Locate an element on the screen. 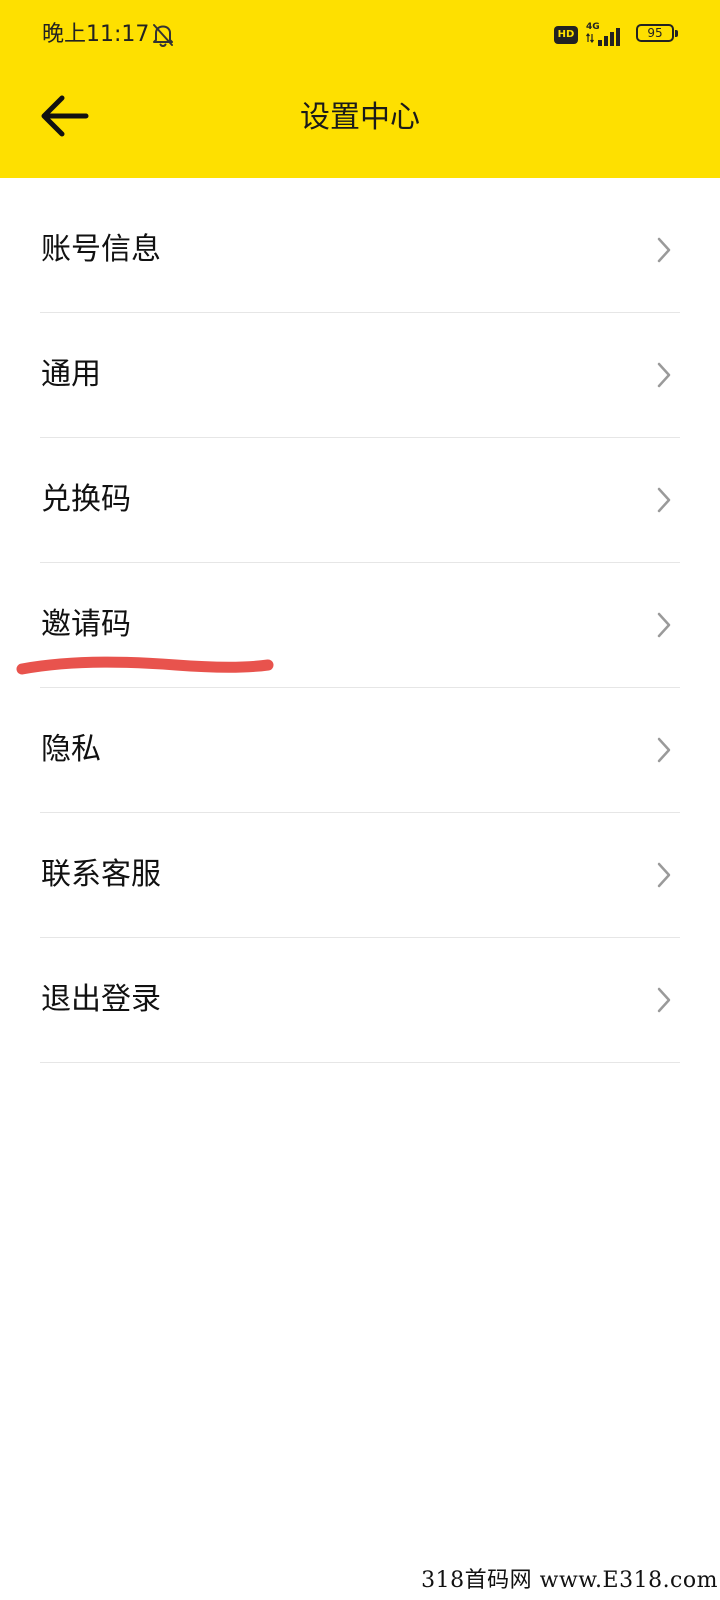  menu-divider is located at coordinates (360, 1062).